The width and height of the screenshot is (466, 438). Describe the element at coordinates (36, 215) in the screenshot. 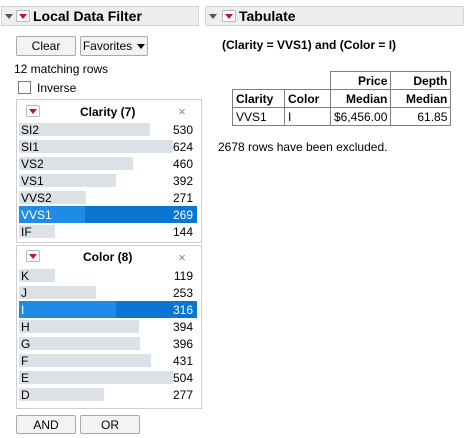

I see `list-item-label: VVS1` at that location.